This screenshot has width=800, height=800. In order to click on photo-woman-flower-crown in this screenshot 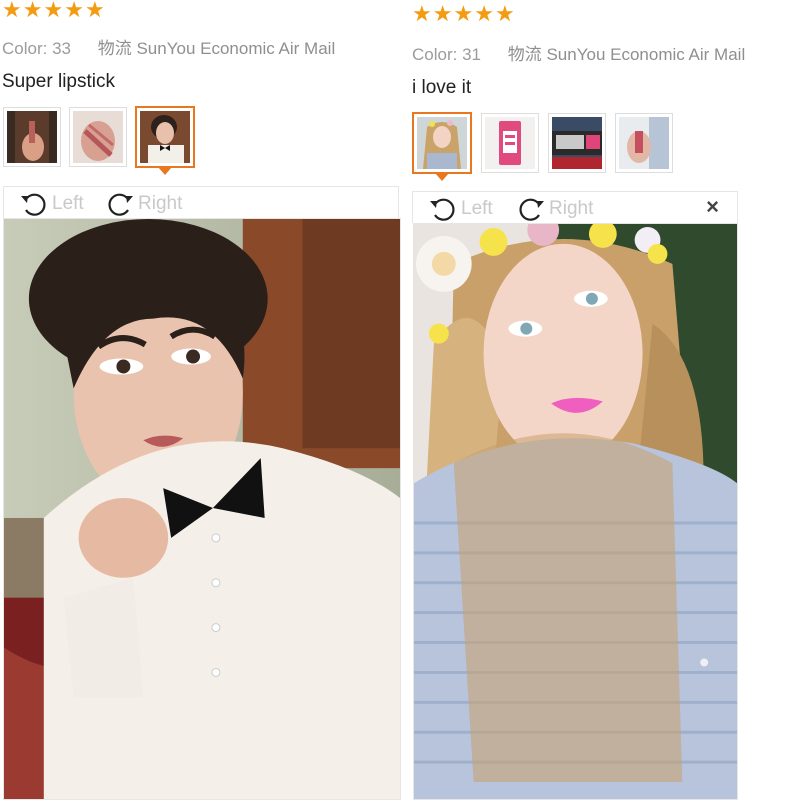, I will do `click(442, 143)`.